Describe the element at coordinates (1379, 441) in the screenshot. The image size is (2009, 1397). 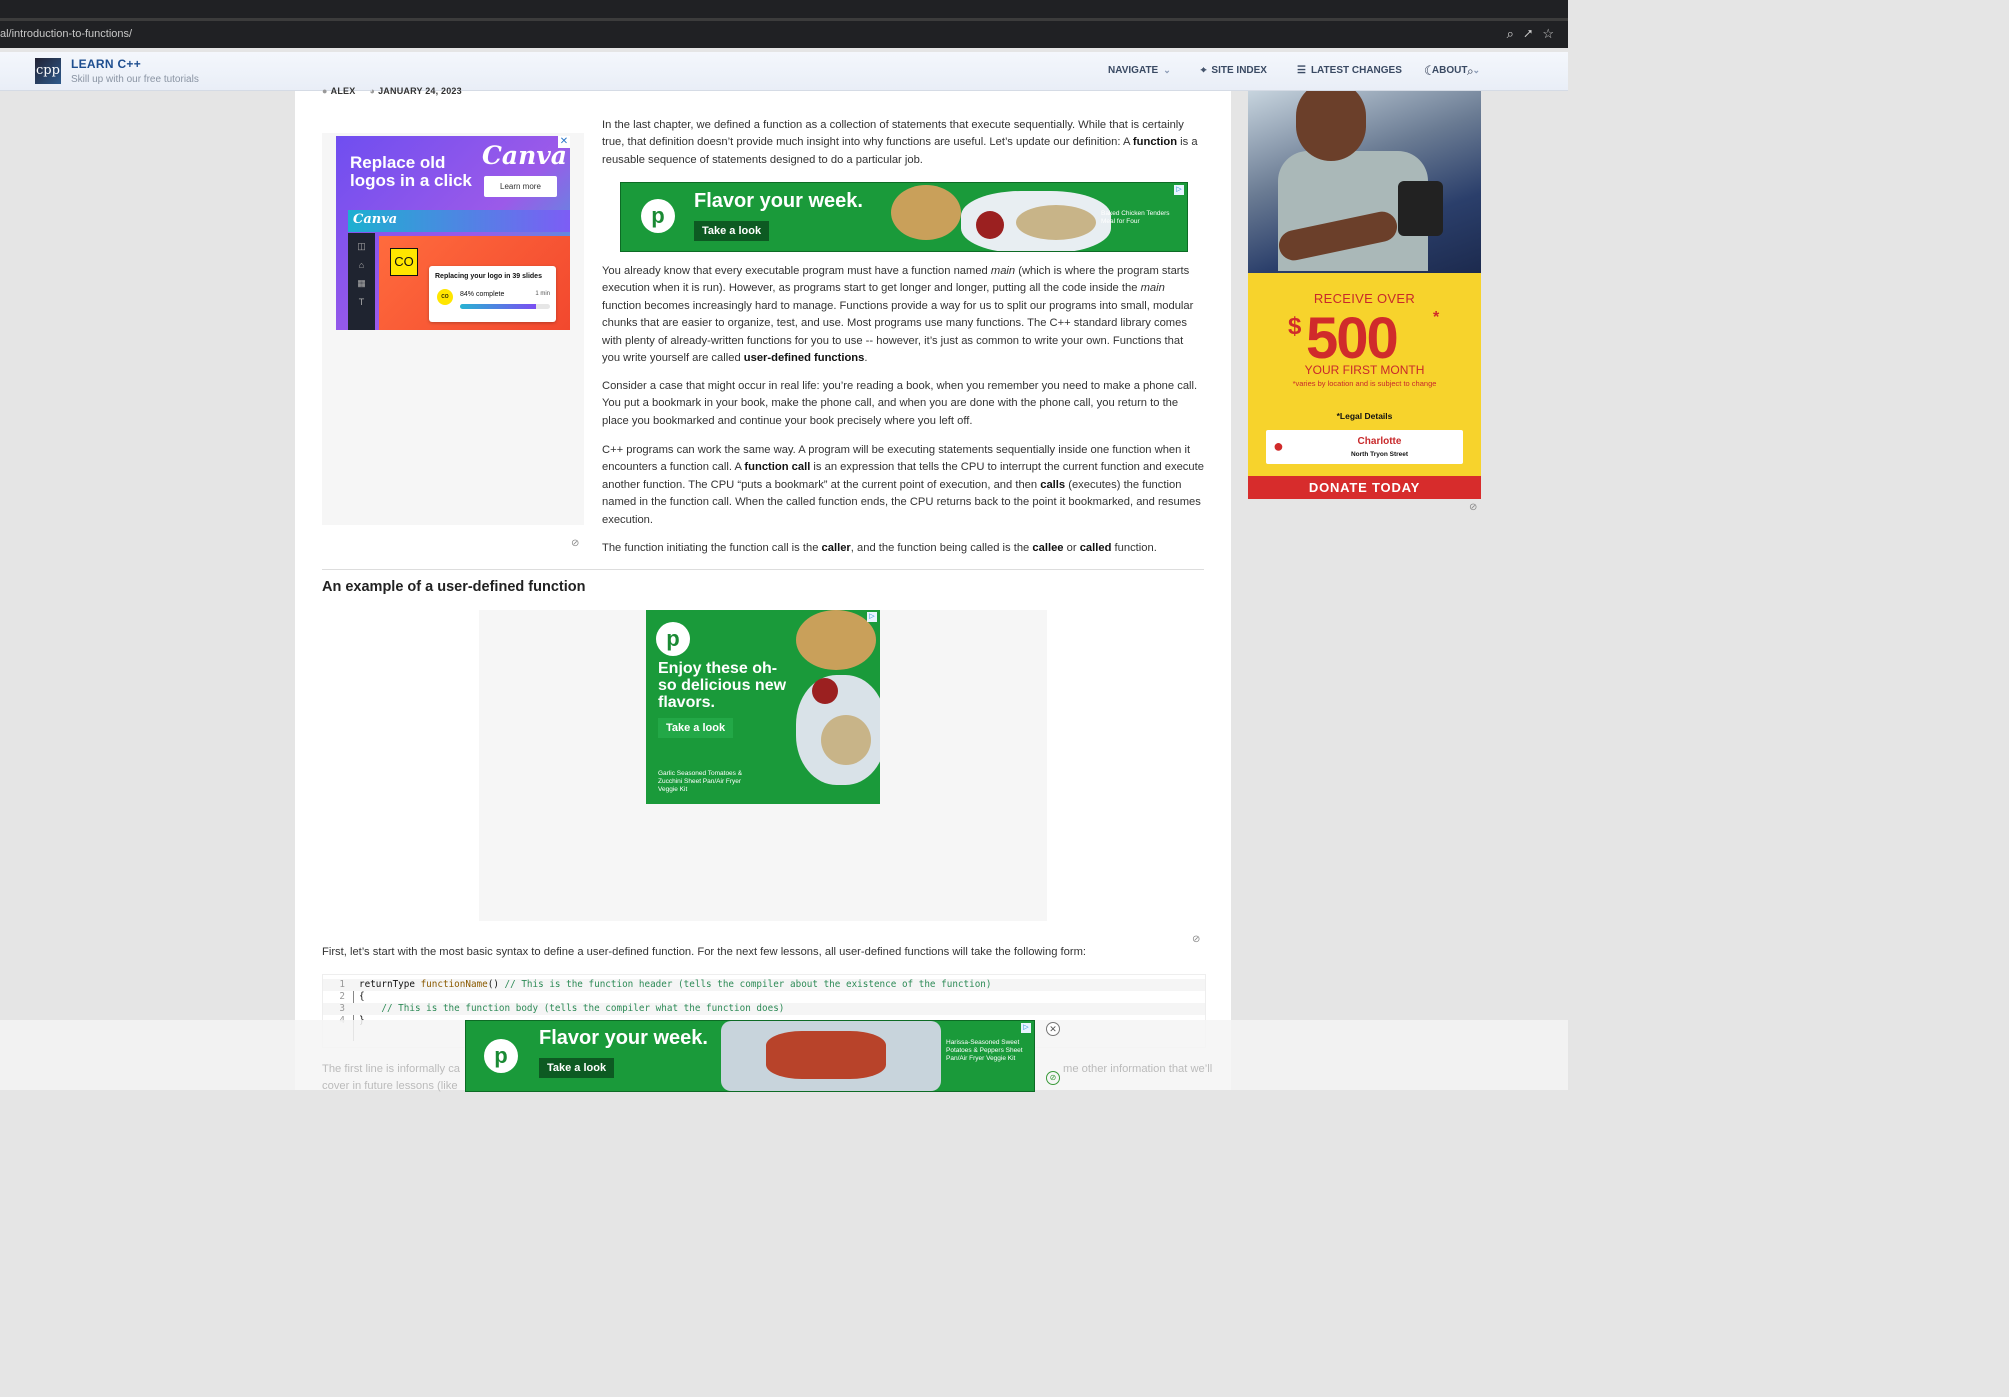
I see `donate-city: Charlotte` at that location.